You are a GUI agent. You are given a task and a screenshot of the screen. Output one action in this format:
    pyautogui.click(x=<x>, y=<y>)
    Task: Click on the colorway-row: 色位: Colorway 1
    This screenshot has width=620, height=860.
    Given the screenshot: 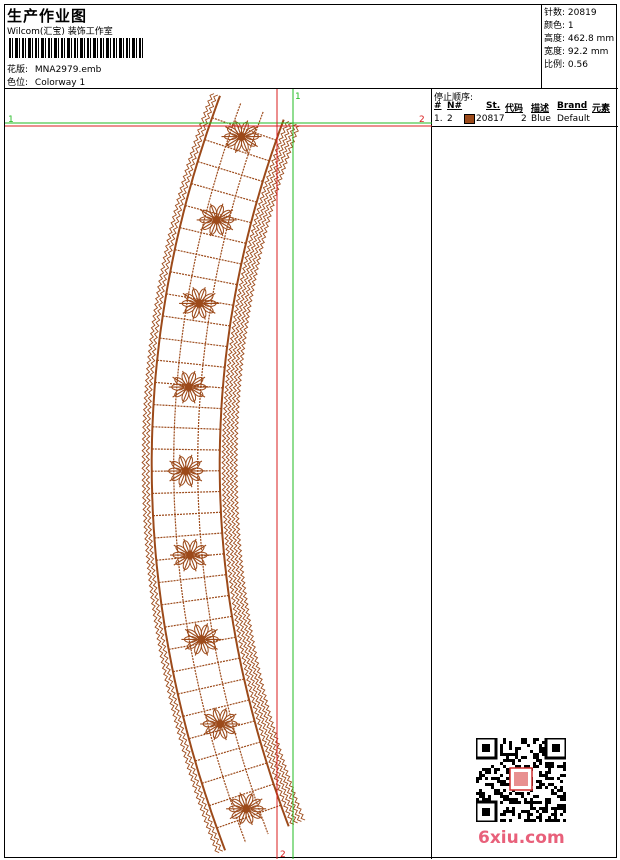 What is the action you would take?
    pyautogui.click(x=46, y=81)
    